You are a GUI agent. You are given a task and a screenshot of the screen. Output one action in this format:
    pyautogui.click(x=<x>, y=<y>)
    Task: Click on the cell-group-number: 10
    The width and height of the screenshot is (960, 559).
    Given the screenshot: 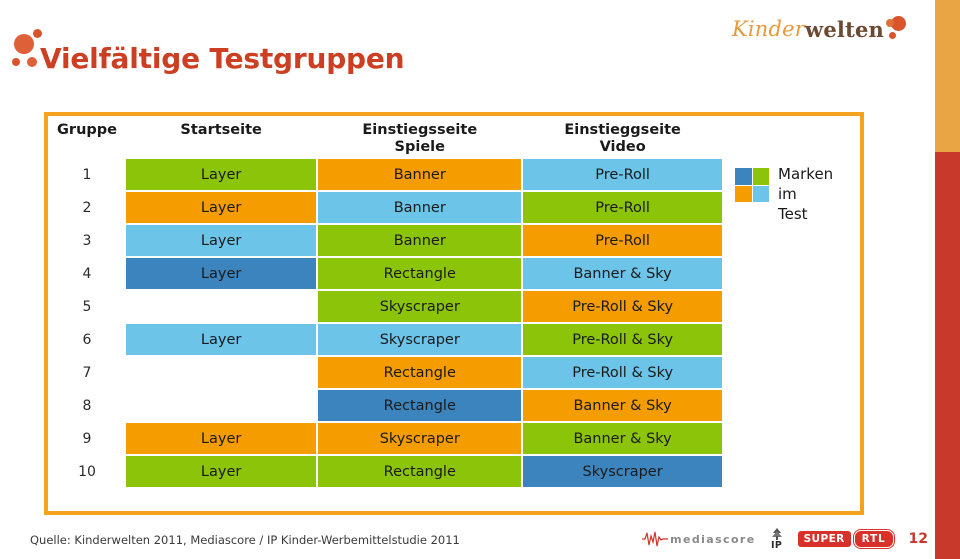 What is the action you would take?
    pyautogui.click(x=87, y=471)
    